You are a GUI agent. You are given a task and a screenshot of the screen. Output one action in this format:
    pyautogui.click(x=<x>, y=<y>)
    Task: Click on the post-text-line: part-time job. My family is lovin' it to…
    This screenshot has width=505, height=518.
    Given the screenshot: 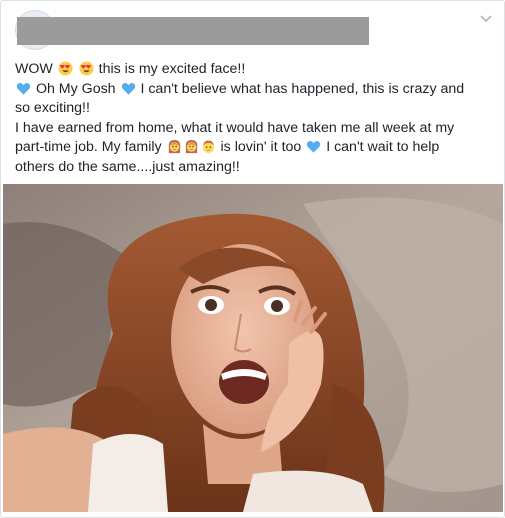 What is the action you would take?
    pyautogui.click(x=255, y=148)
    